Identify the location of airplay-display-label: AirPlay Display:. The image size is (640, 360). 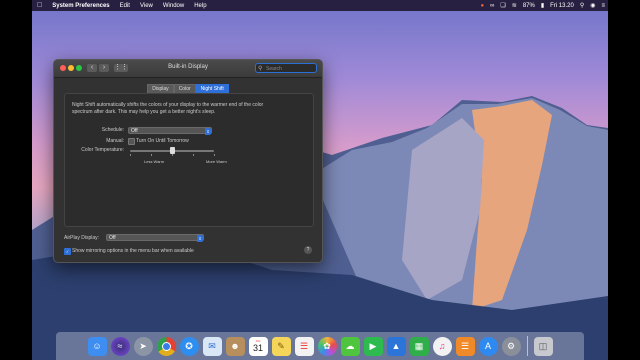
(82, 238).